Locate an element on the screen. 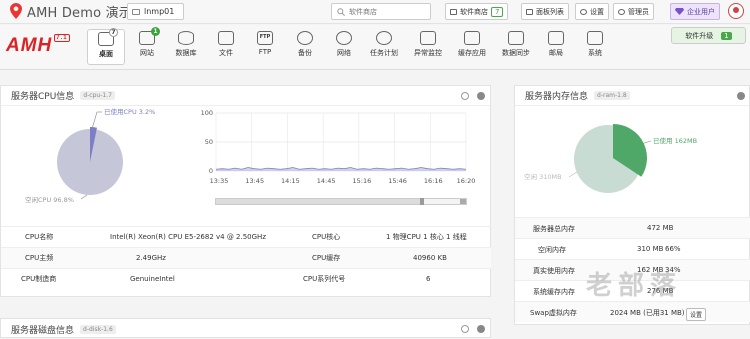 The image size is (750, 339). brand: AMH Demo 演示 is located at coordinates (71, 11).